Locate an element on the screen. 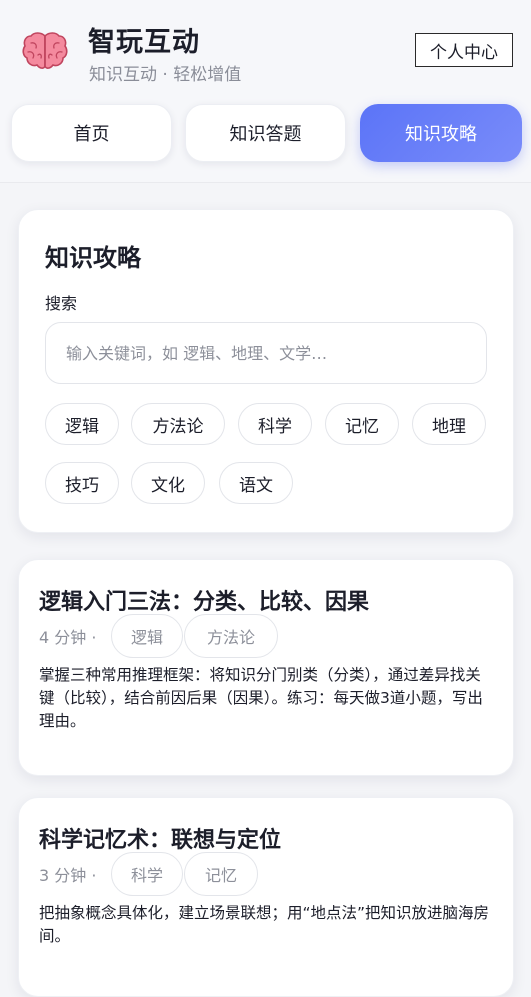 The width and height of the screenshot is (531, 997). category-chip-culture: 文化 is located at coordinates (168, 483).